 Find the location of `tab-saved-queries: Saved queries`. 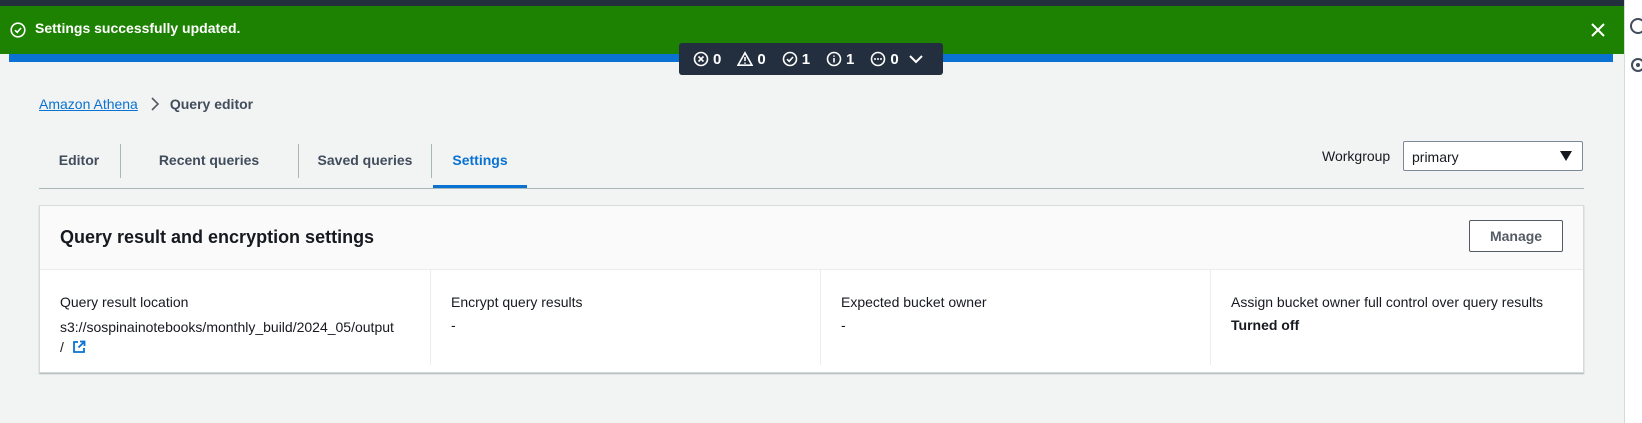

tab-saved-queries: Saved queries is located at coordinates (365, 162).